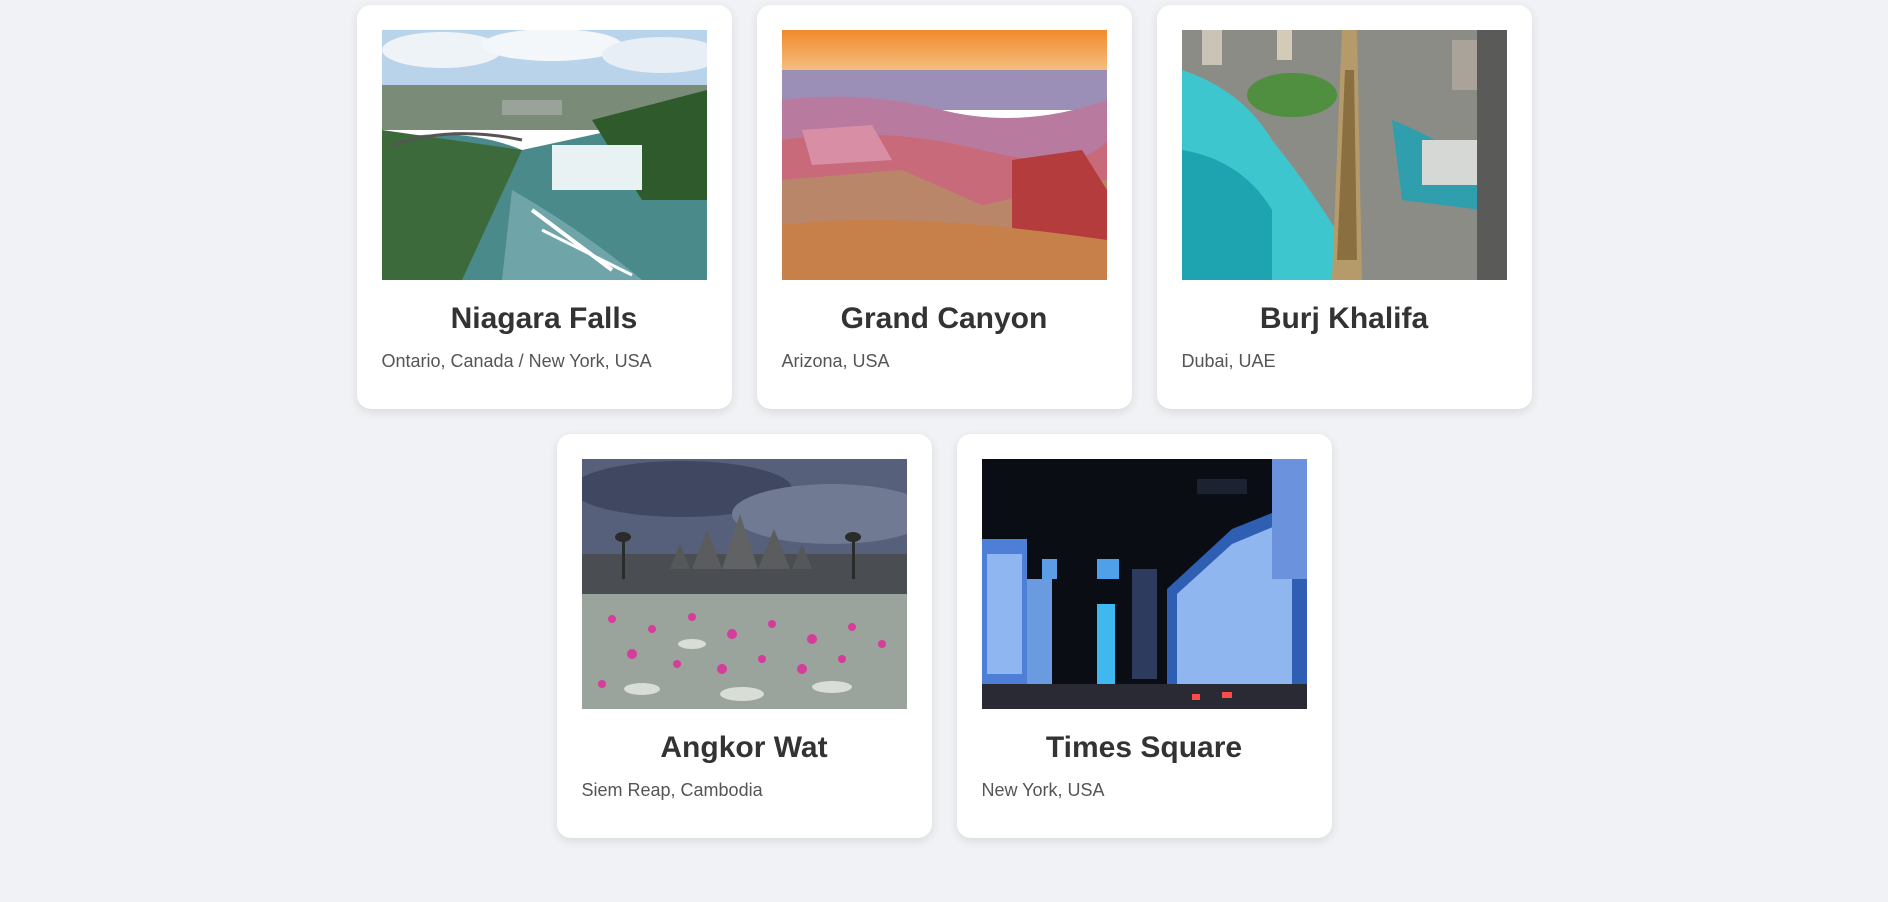 Image resolution: width=1888 pixels, height=902 pixels. What do you see at coordinates (544, 318) in the screenshot?
I see `destination-title: Niagara Falls` at bounding box center [544, 318].